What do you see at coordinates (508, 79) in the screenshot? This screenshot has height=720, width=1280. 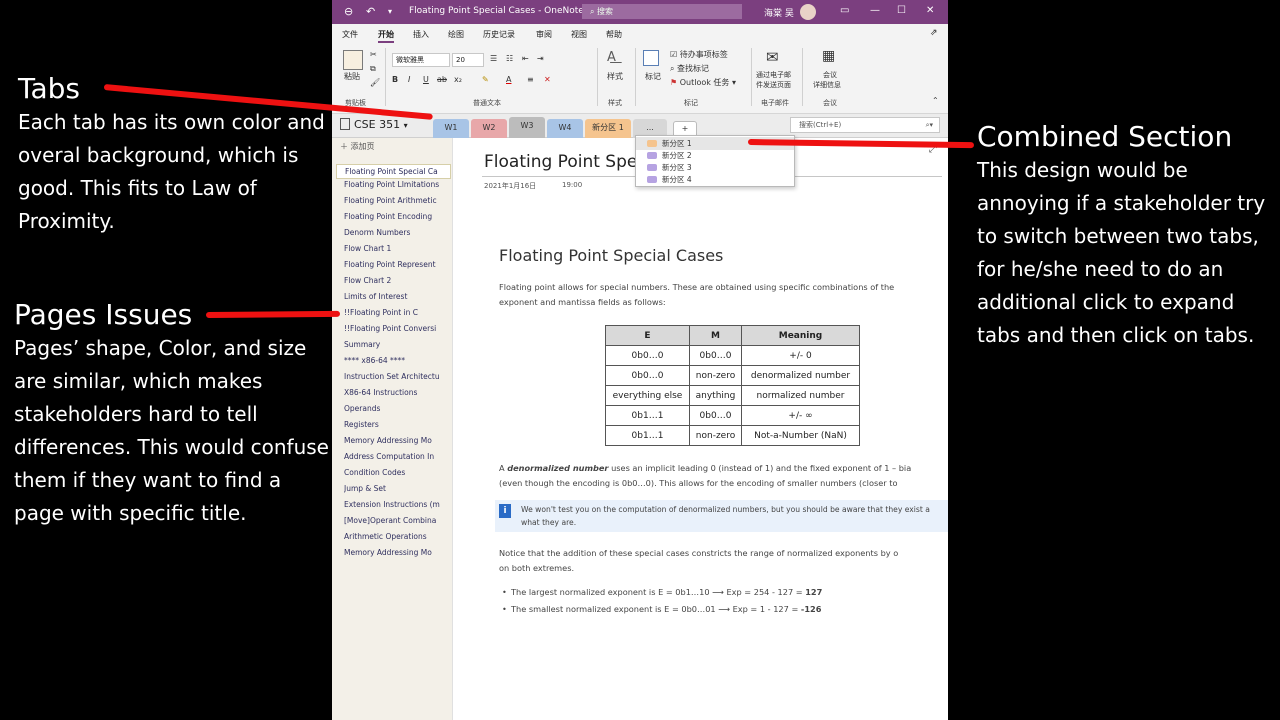 I see `font-color-icon: A` at bounding box center [508, 79].